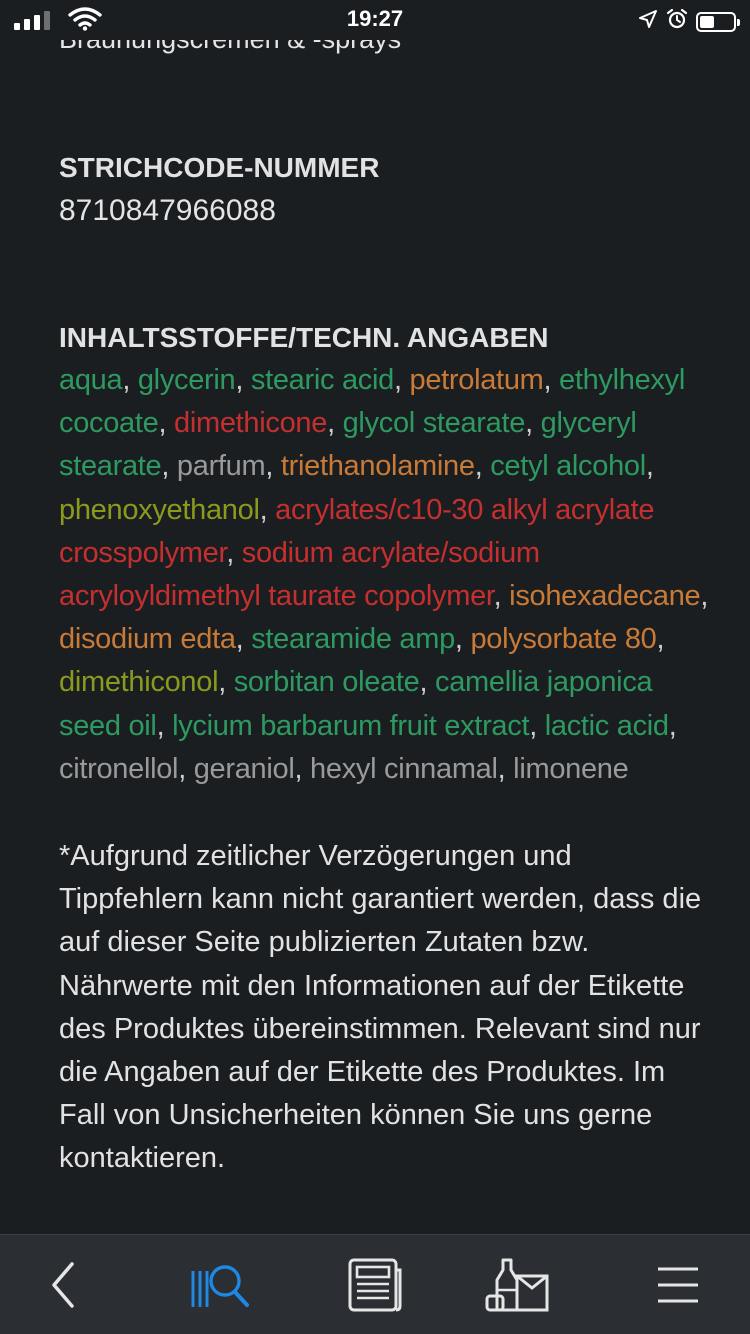 The image size is (750, 1334). I want to click on location-arrow-icon, so click(648, 21).